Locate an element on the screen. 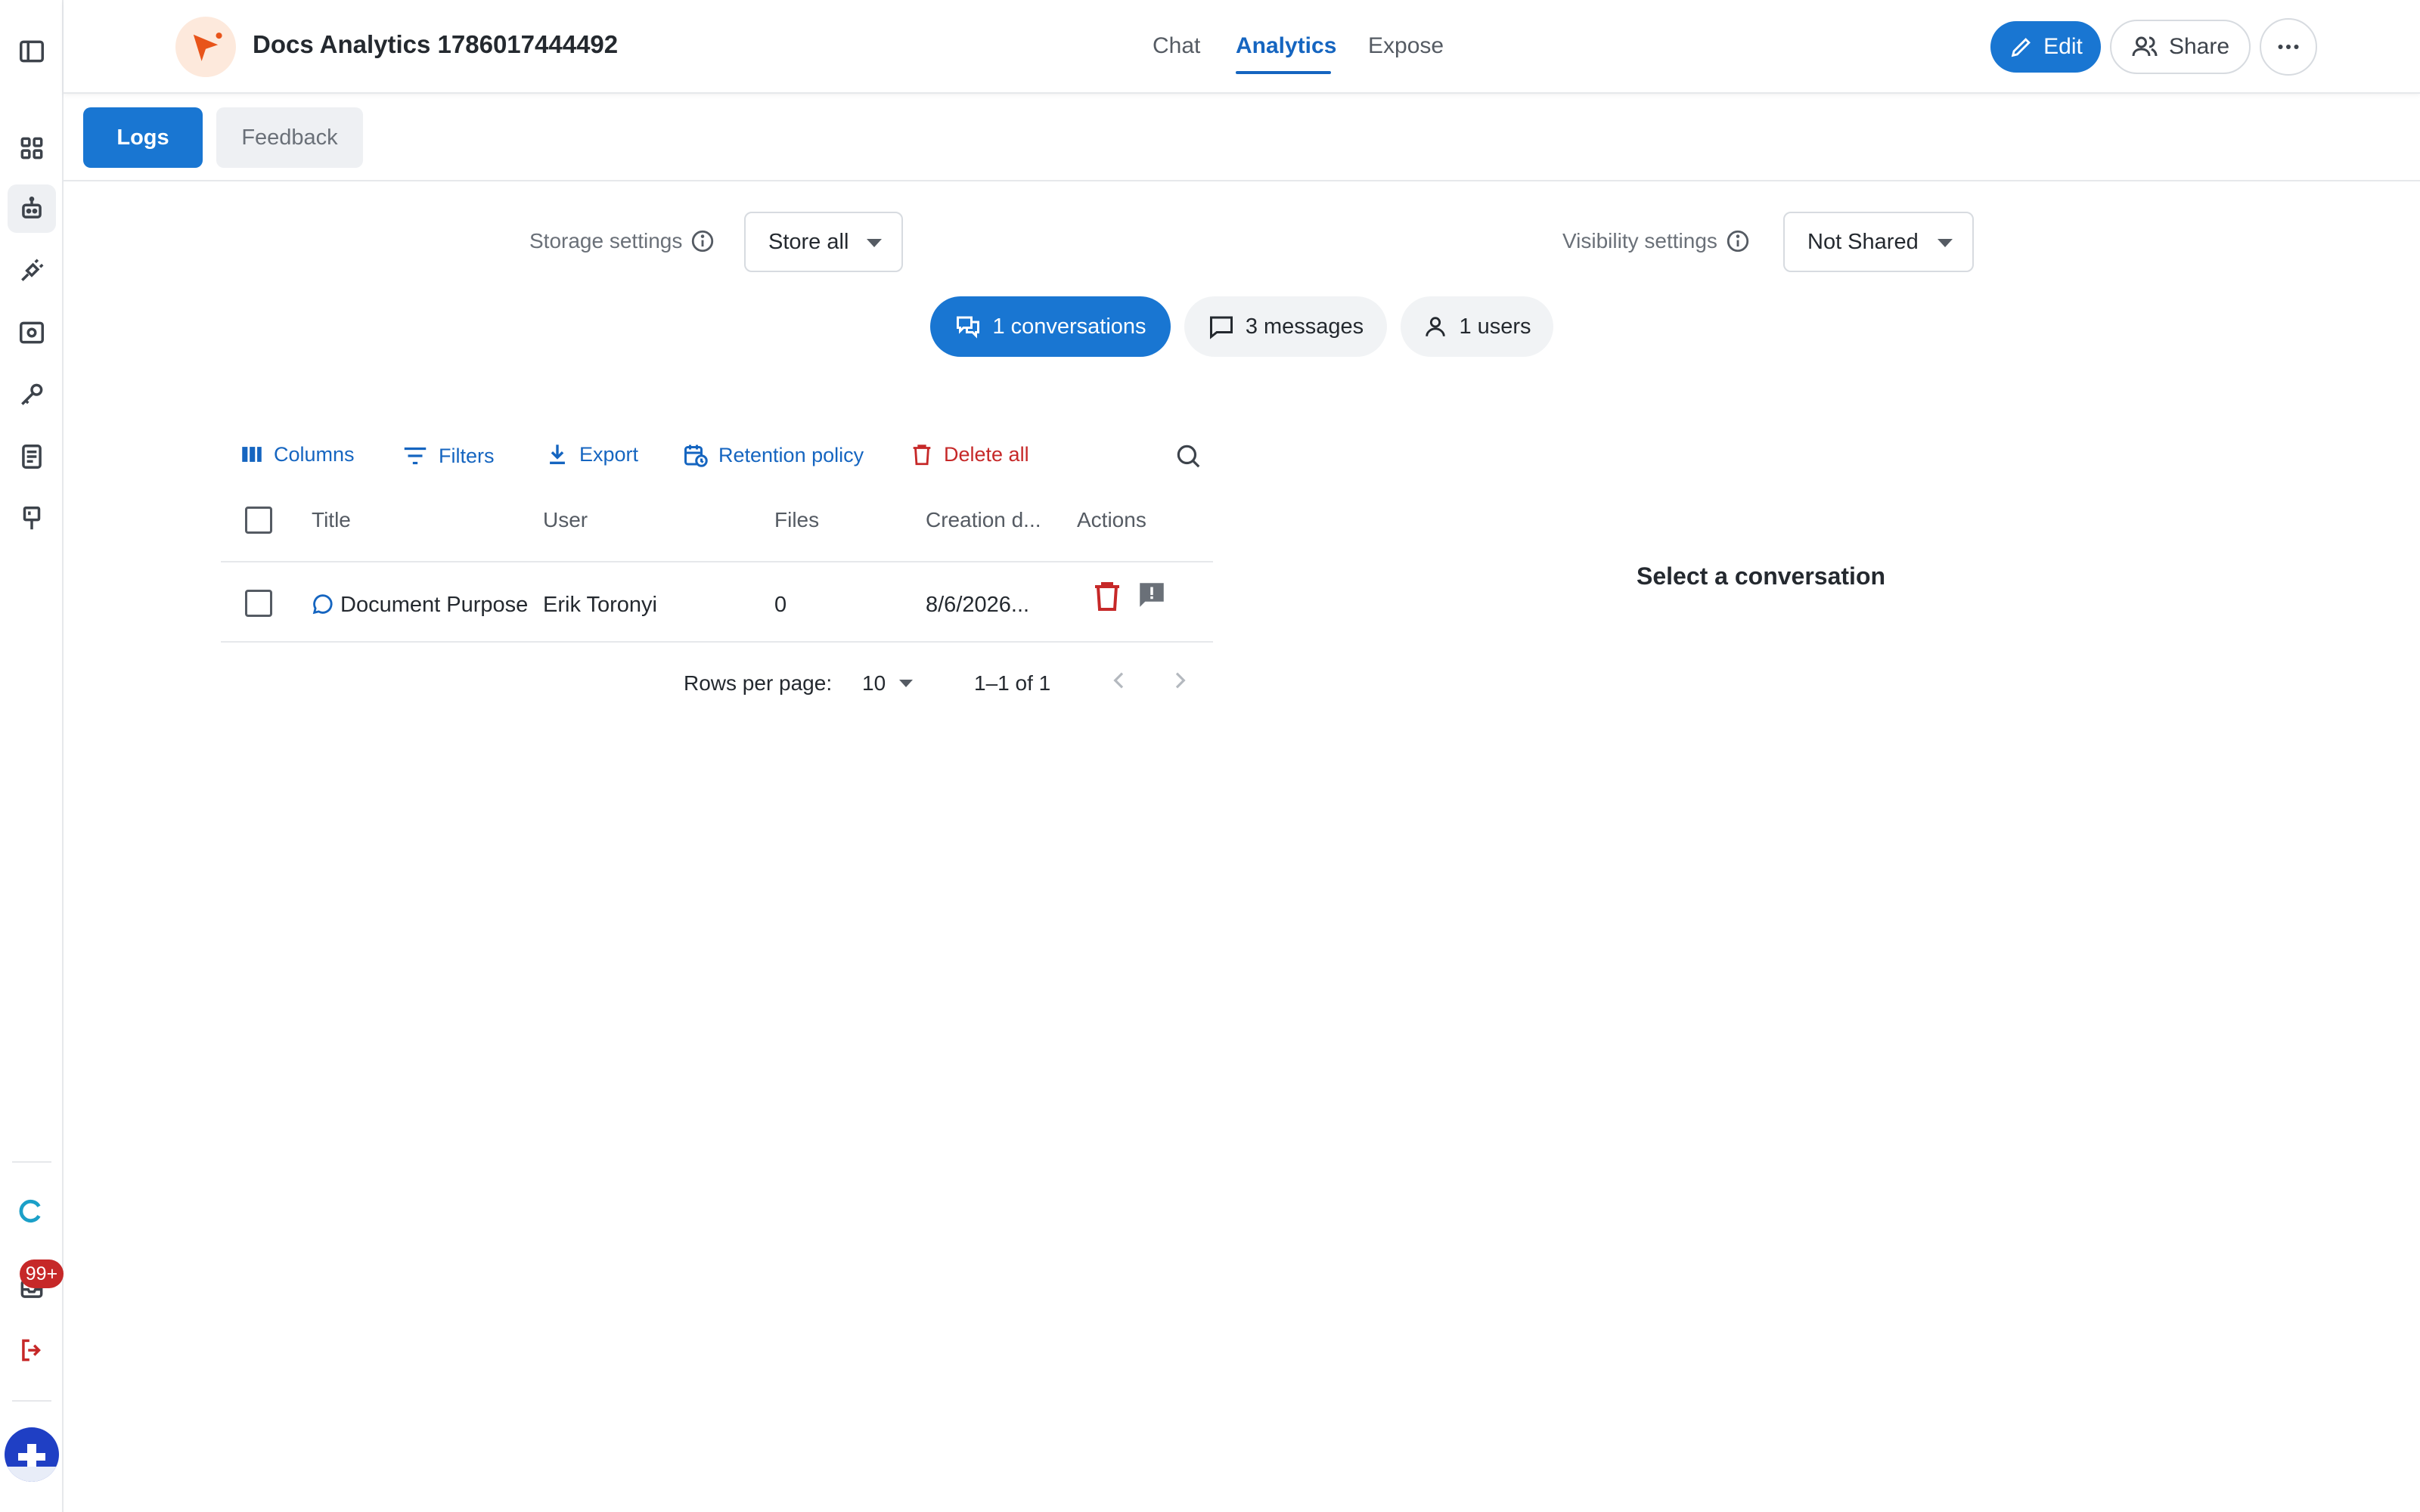  export-button: Export is located at coordinates (591, 455).